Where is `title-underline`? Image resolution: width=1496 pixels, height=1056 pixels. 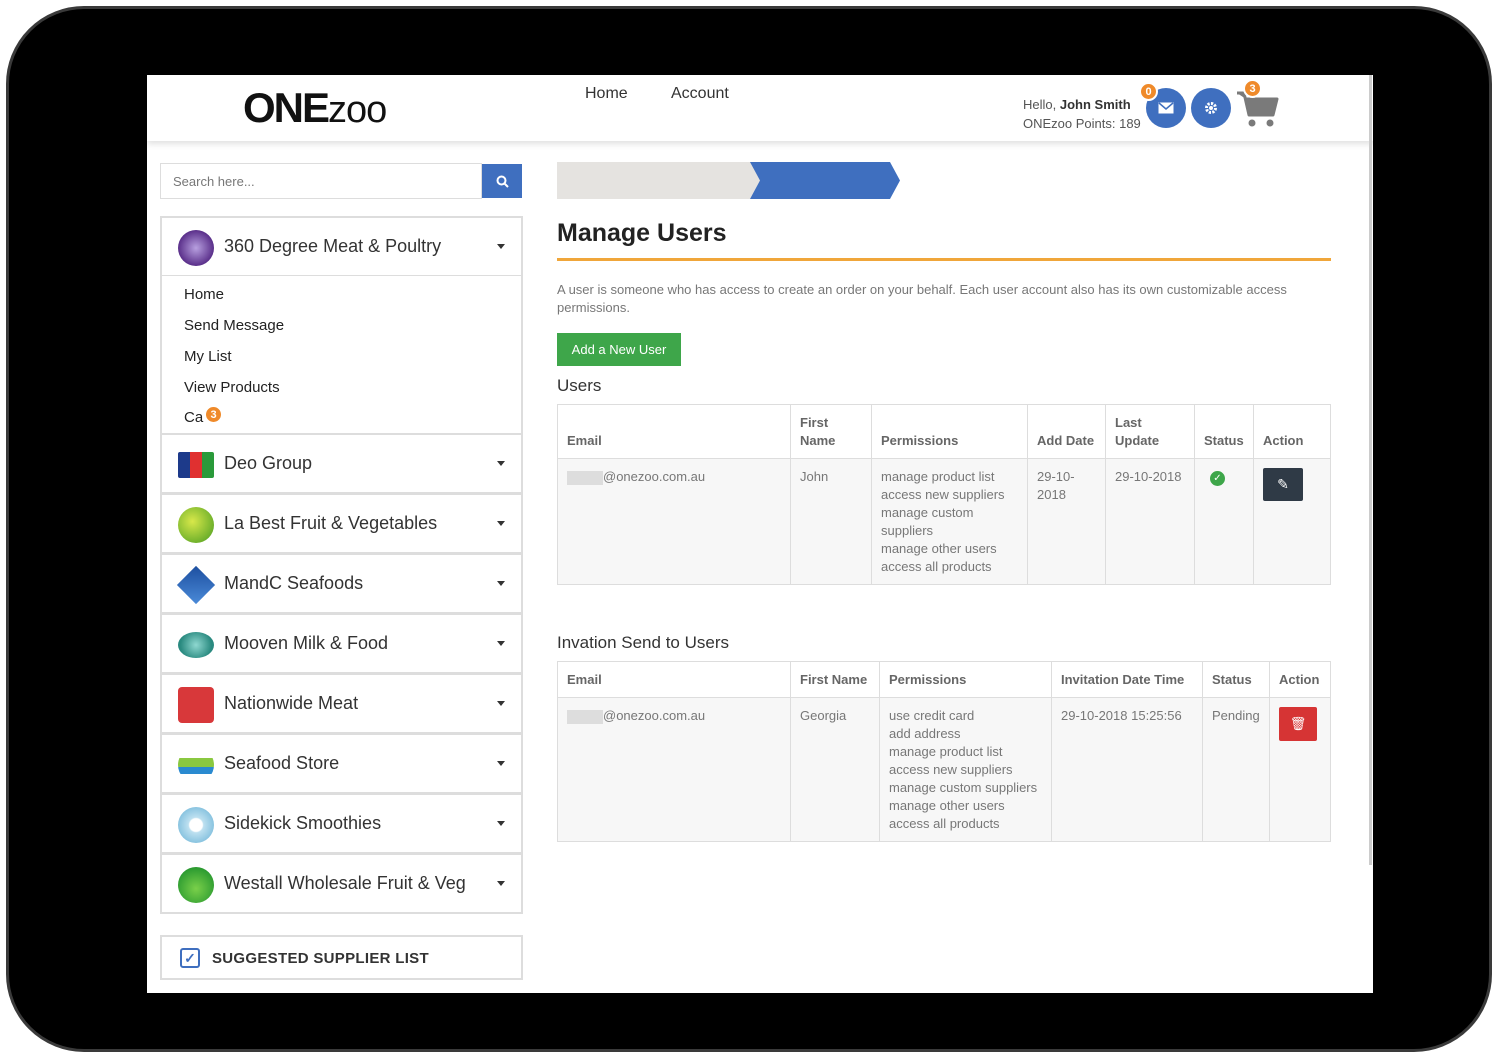 title-underline is located at coordinates (944, 259).